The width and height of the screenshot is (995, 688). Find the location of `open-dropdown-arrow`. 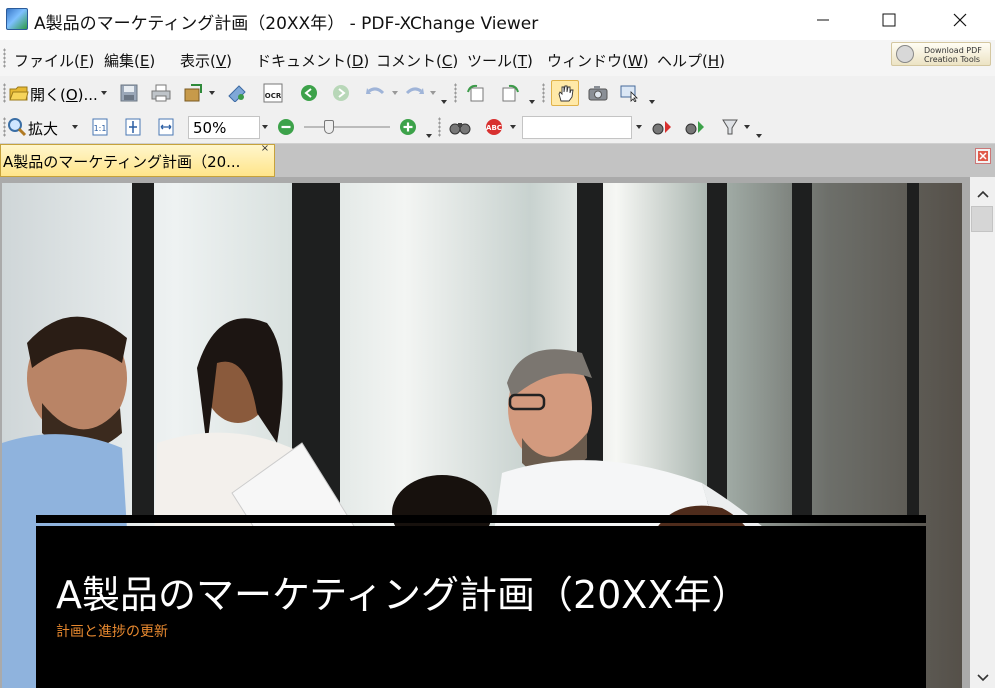

open-dropdown-arrow is located at coordinates (104, 93).